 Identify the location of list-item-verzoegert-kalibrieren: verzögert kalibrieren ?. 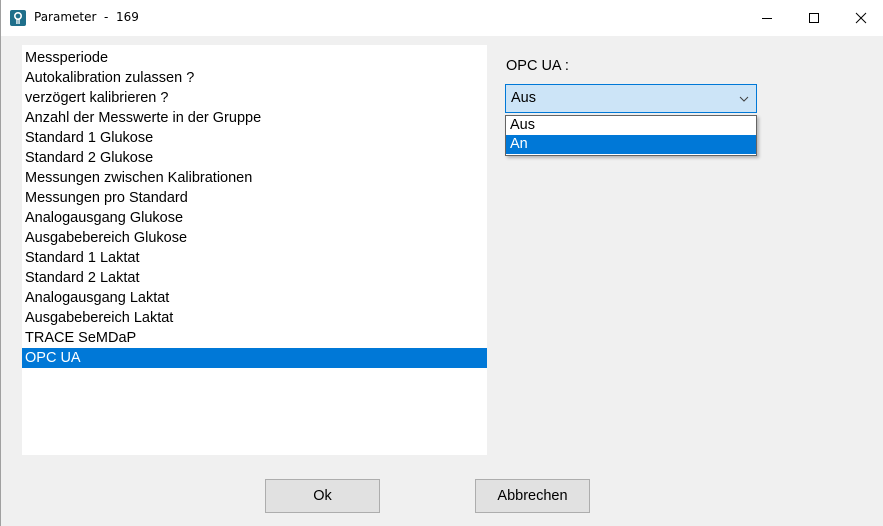
(254, 98).